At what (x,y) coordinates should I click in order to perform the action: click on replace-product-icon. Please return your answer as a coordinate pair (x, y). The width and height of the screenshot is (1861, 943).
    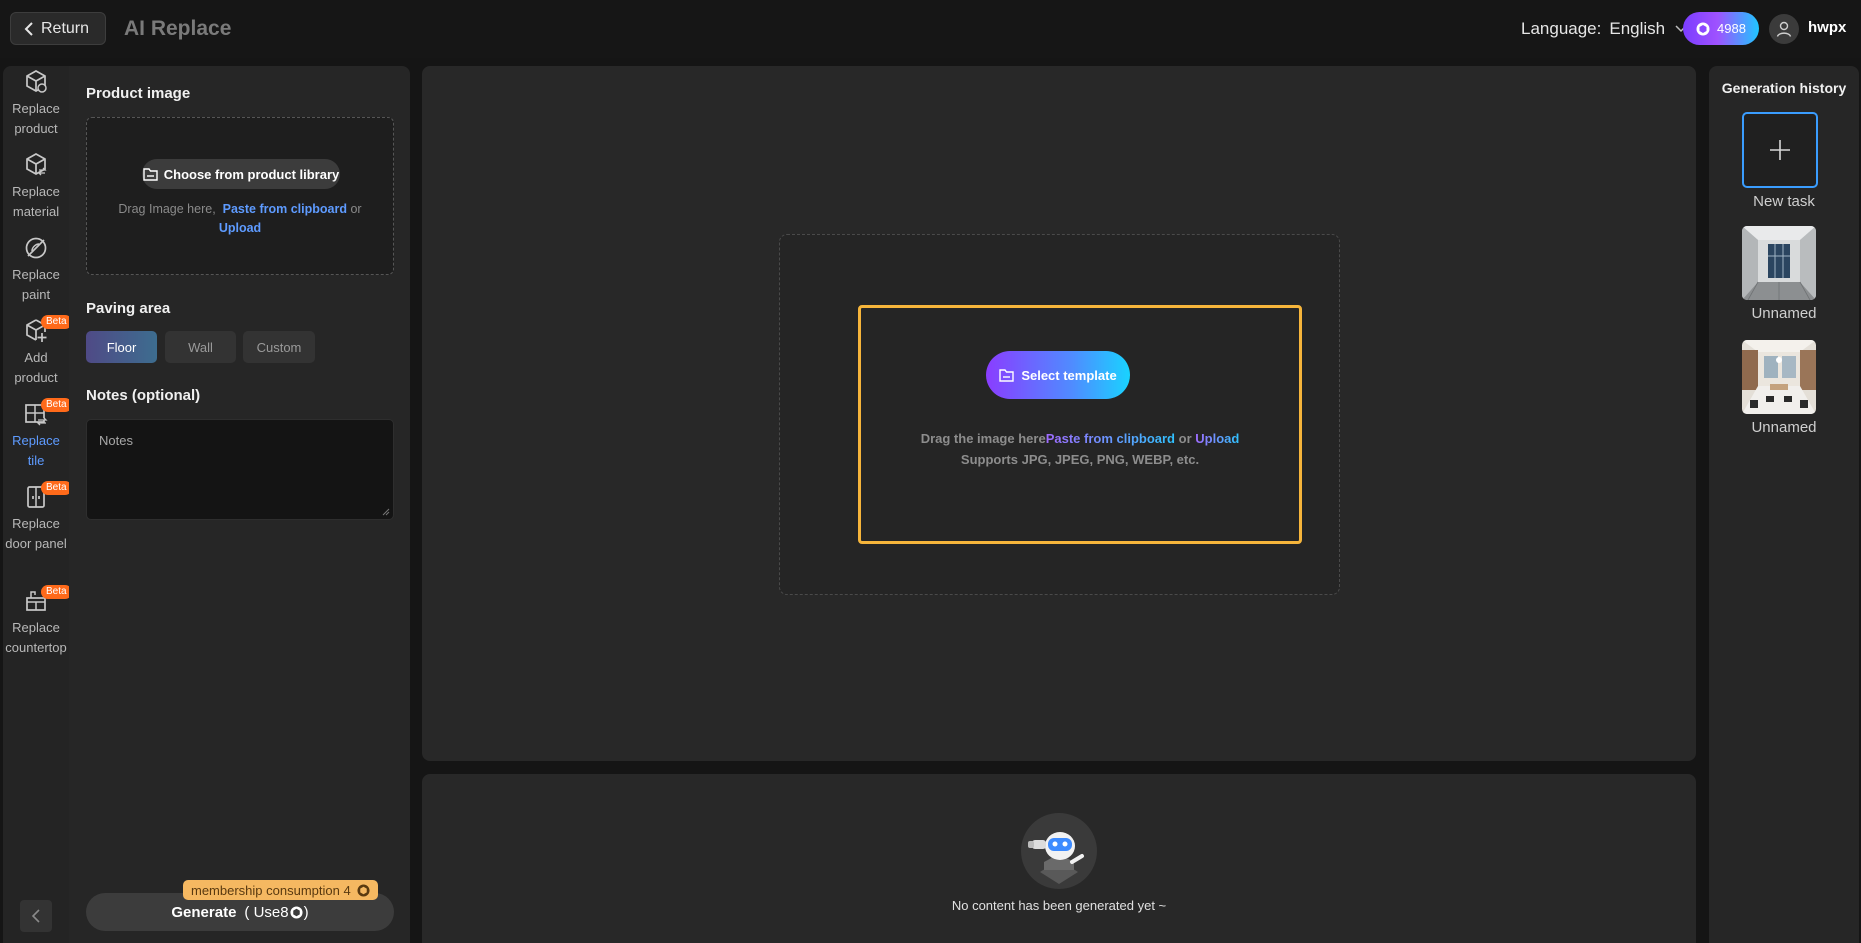
    Looking at the image, I should click on (36, 81).